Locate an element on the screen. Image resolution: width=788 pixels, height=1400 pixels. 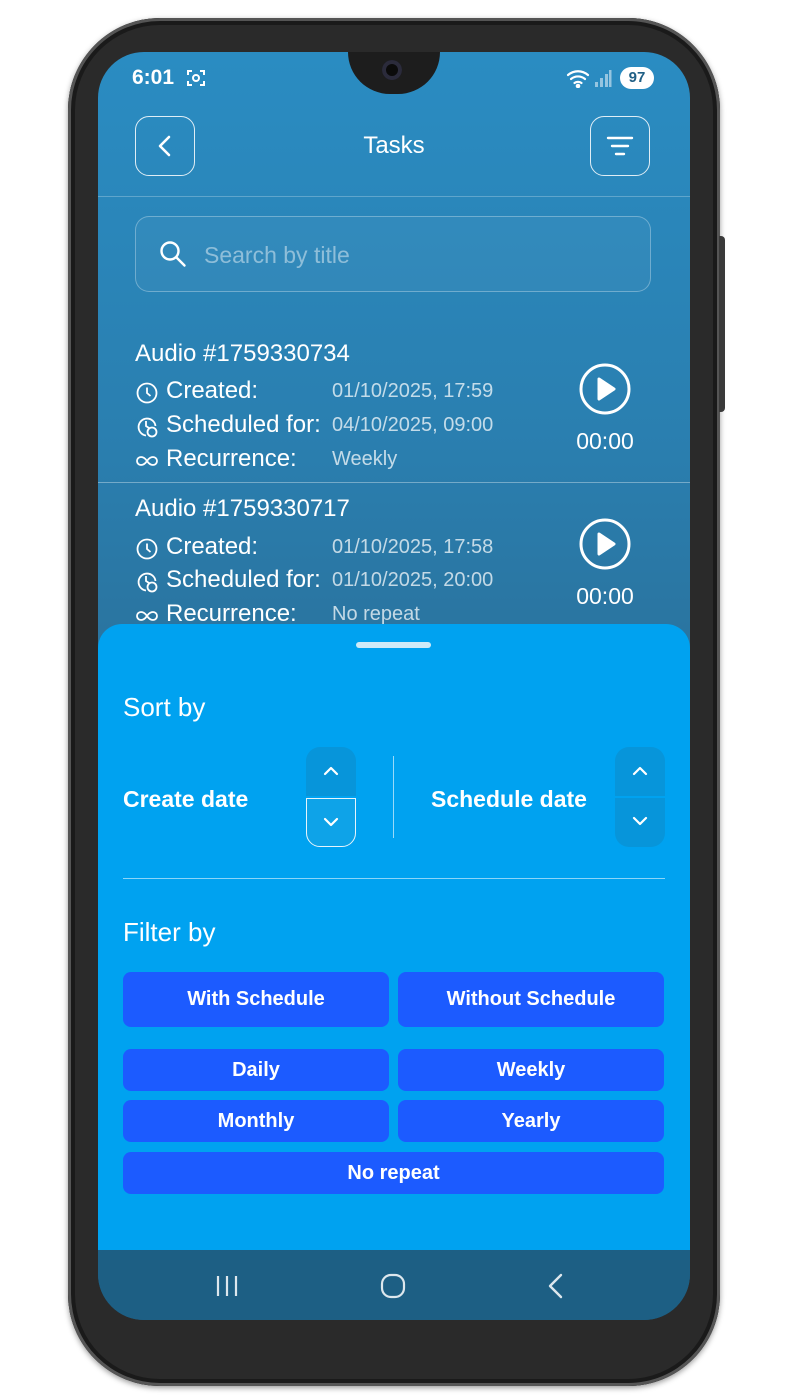
created-row: Created: 01/10/2025, 17:58 is located at coordinates (345, 548).